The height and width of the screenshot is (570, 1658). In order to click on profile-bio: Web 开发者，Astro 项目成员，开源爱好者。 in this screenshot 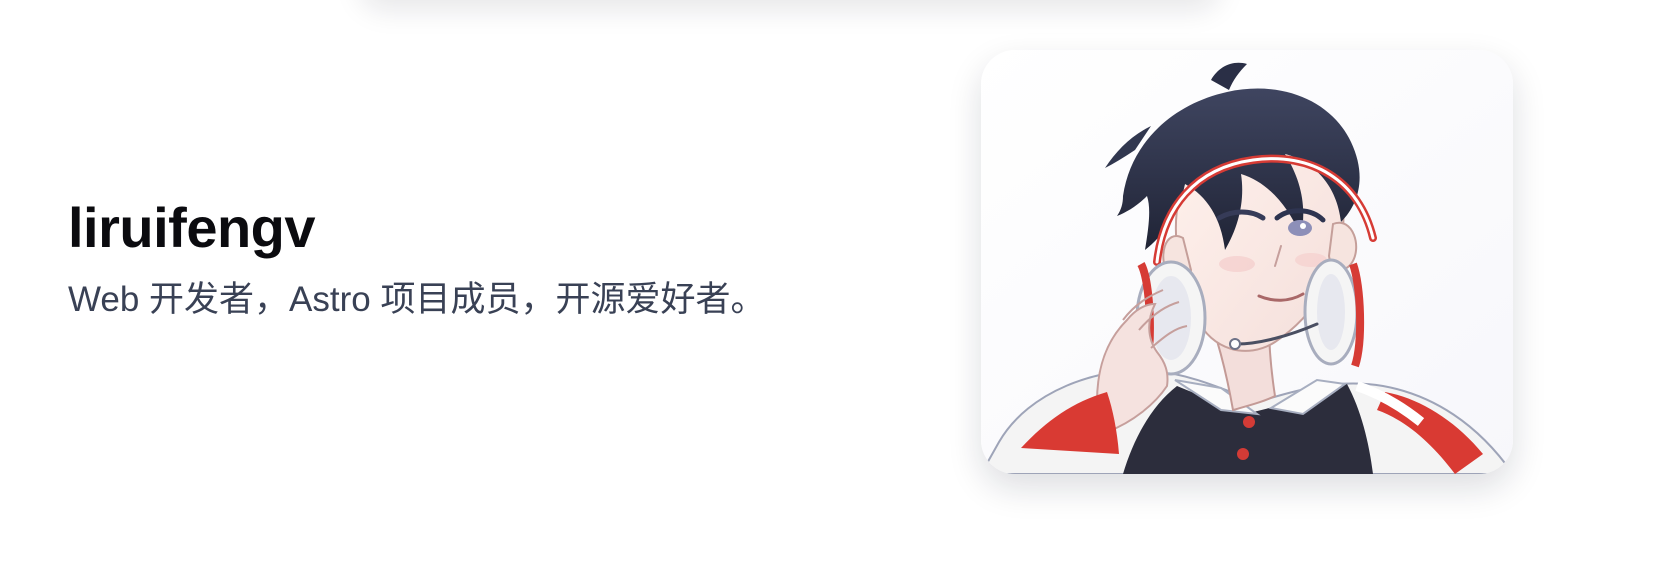, I will do `click(417, 299)`.